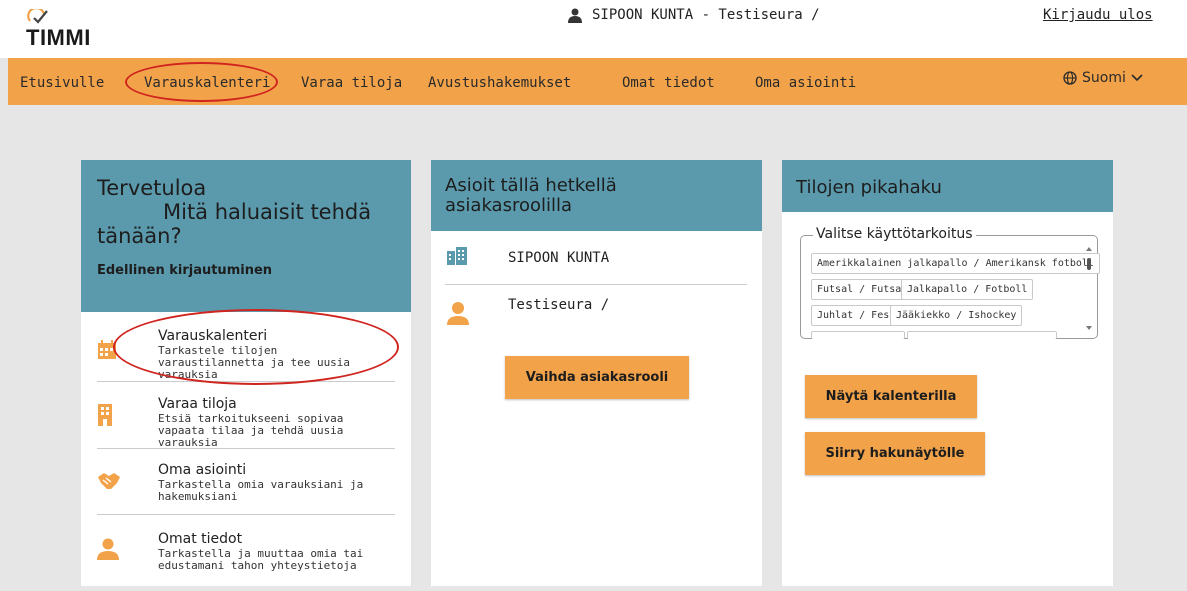 The height and width of the screenshot is (591, 1187). Describe the element at coordinates (185, 270) in the screenshot. I see `last-login-label: Edellinen kirjautuminen` at that location.